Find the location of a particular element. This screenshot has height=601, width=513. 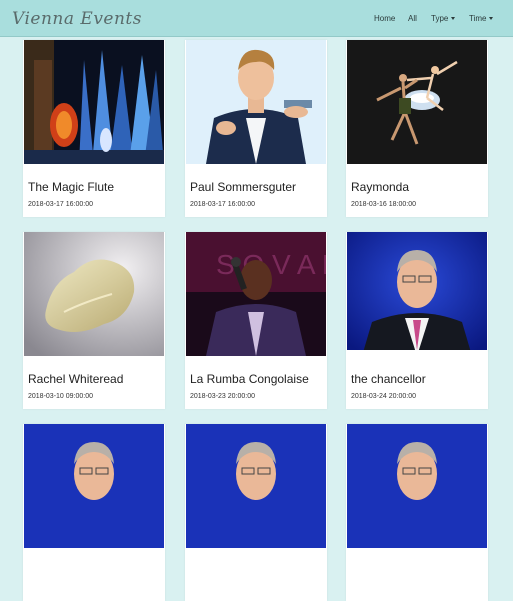

event-image-the-chancellor is located at coordinates (417, 294).